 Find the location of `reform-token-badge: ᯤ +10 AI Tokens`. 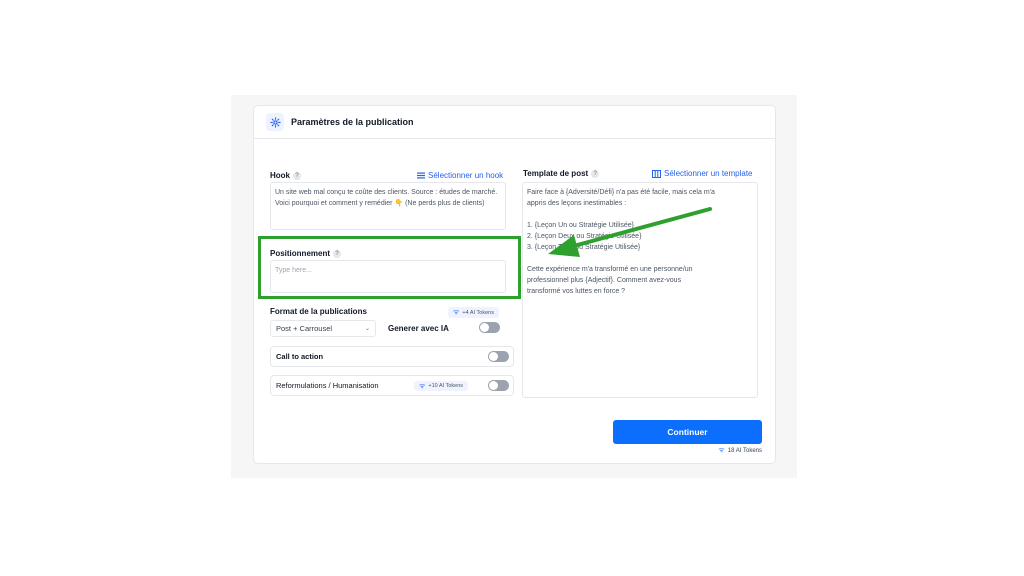

reform-token-badge: ᯤ +10 AI Tokens is located at coordinates (441, 386).